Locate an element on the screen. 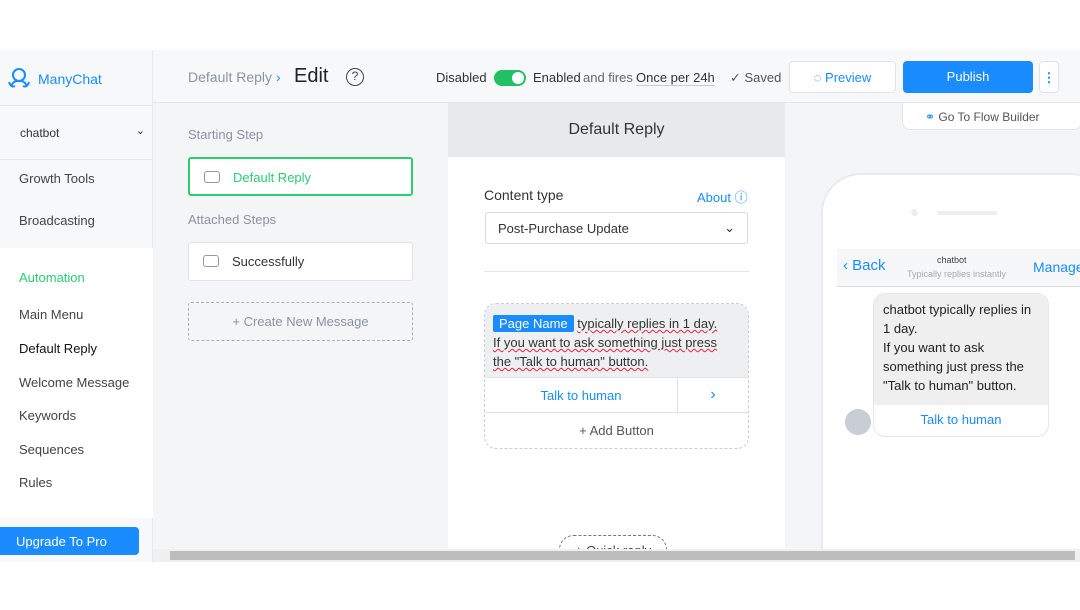 Image resolution: width=1080 pixels, height=610 pixels. sidebar-item-automation: Automation is located at coordinates (52, 277).